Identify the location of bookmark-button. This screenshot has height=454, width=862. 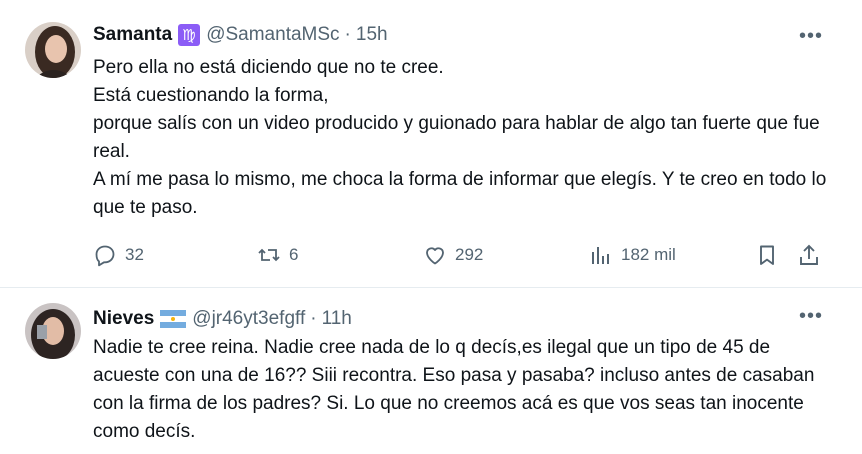
(767, 255).